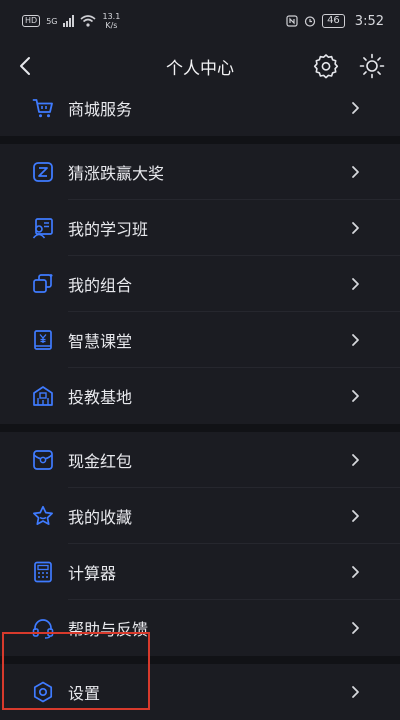 The width and height of the screenshot is (400, 720). Describe the element at coordinates (26, 66) in the screenshot. I see `back-arrow-icon` at that location.